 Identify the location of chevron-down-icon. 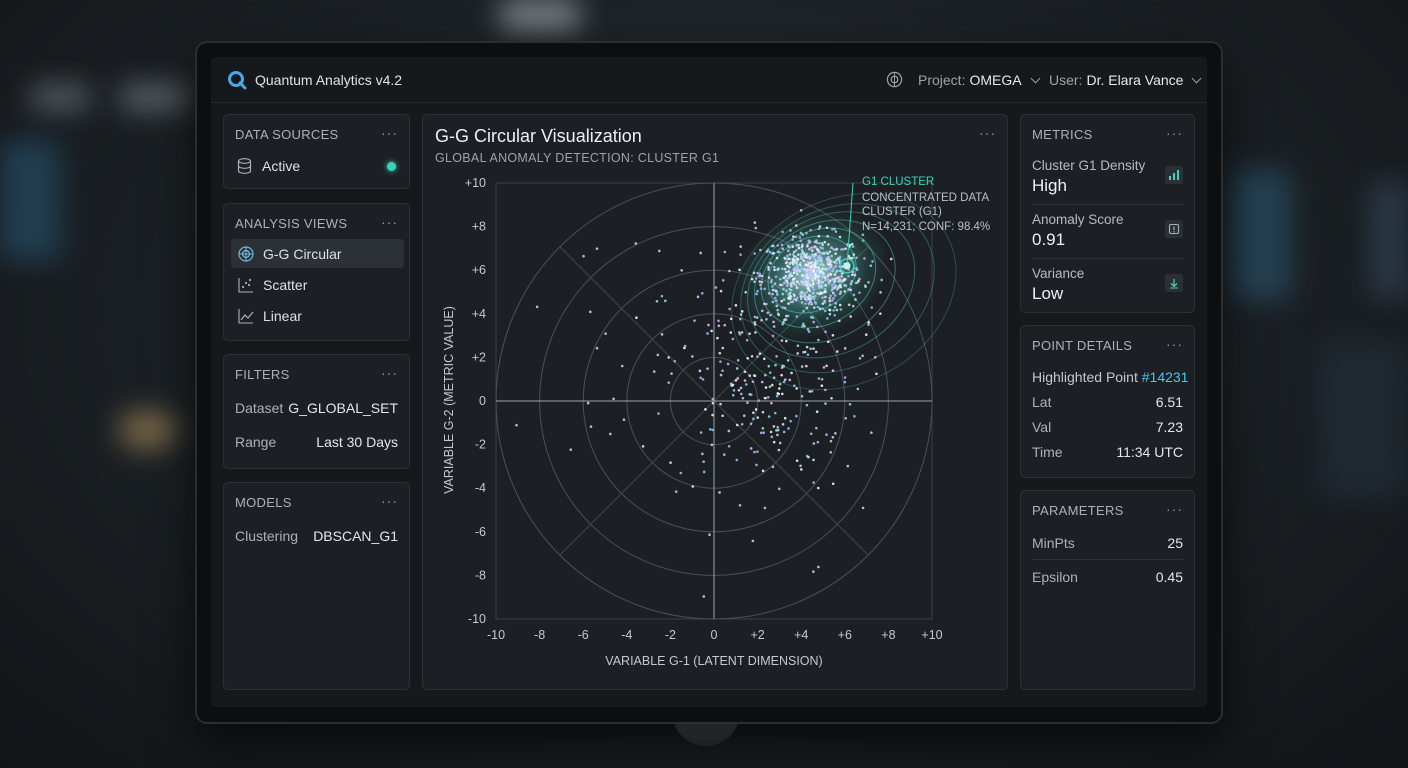
(1035, 78).